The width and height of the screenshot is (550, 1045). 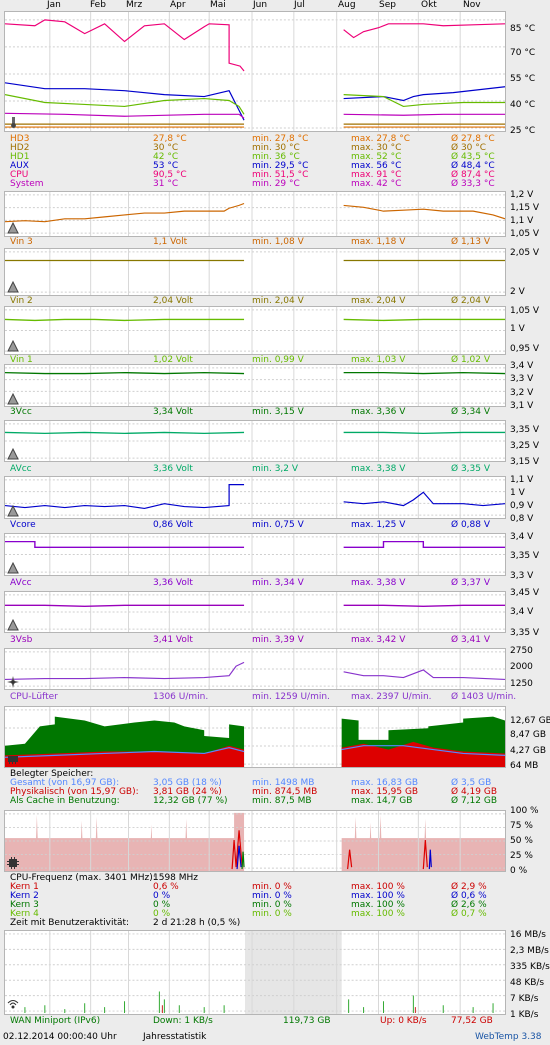 What do you see at coordinates (299, 5) in the screenshot?
I see `month-label: Jul` at bounding box center [299, 5].